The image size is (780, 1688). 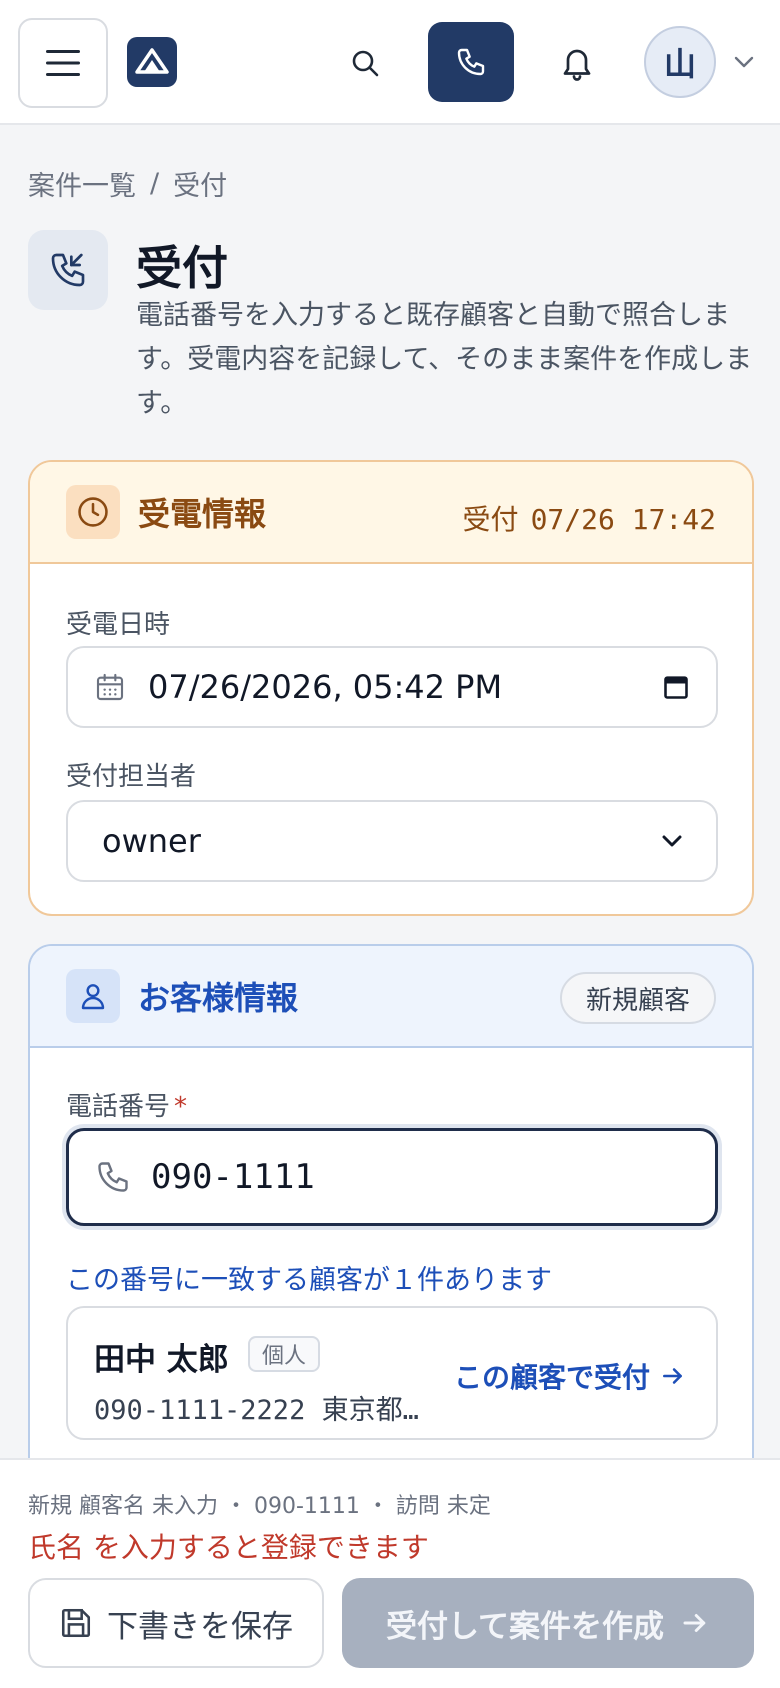 What do you see at coordinates (676, 687) in the screenshot?
I see `calendar-picker-icon` at bounding box center [676, 687].